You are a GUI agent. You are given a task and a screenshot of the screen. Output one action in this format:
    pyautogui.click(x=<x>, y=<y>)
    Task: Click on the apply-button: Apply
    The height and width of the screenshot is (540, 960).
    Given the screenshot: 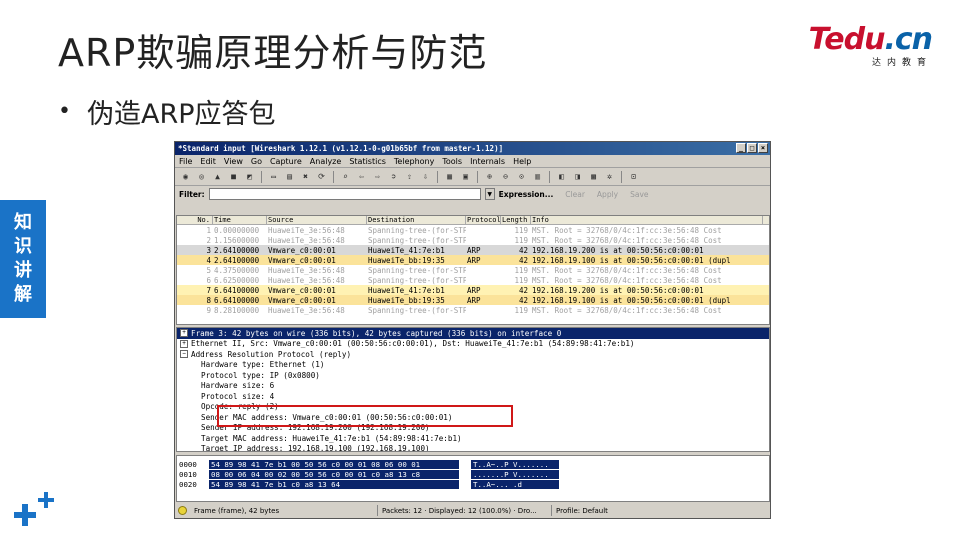 What is the action you would take?
    pyautogui.click(x=607, y=194)
    